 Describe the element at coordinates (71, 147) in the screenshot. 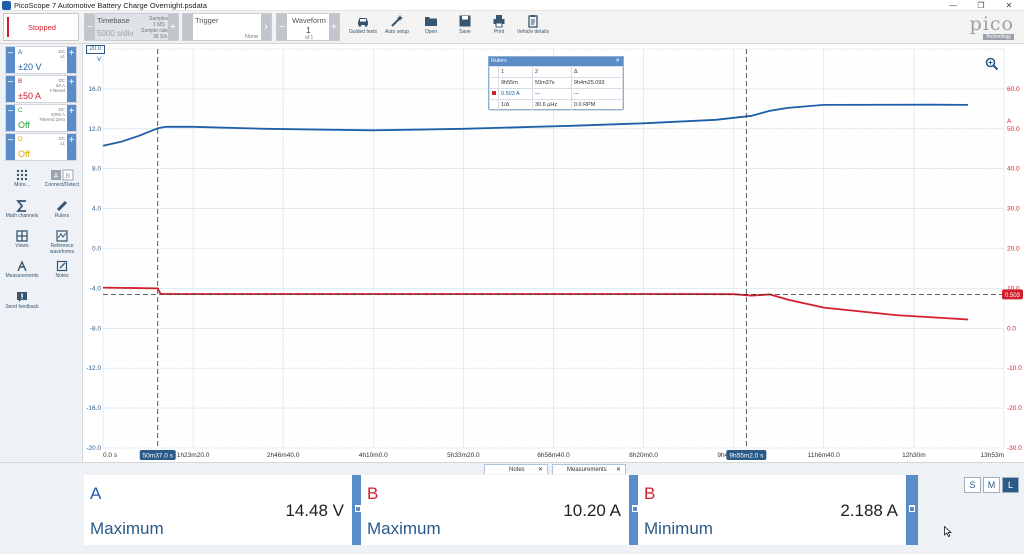

I see `channel-d-increase-button: +` at that location.